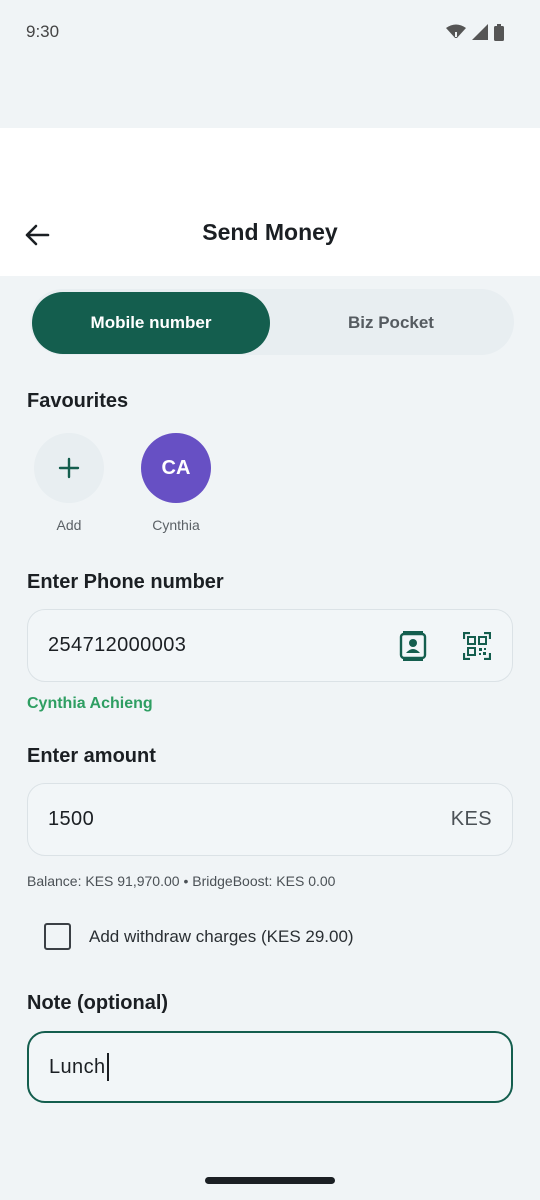 Image resolution: width=540 pixels, height=1200 pixels. What do you see at coordinates (391, 323) in the screenshot?
I see `tab-biz-pocket: Biz Pocket` at bounding box center [391, 323].